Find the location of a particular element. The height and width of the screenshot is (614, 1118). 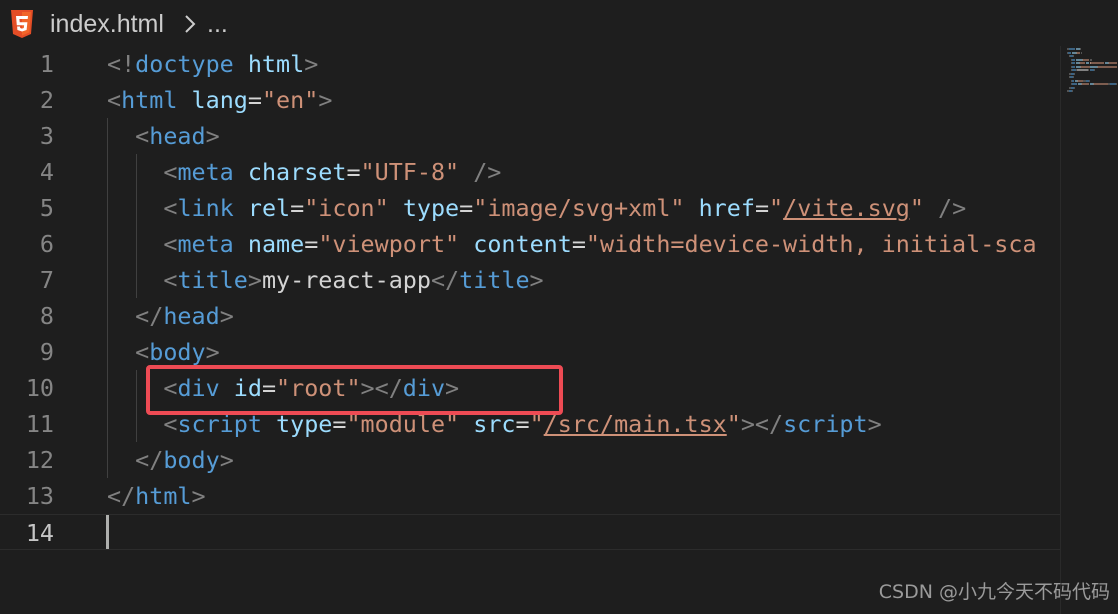

html5-icon is located at coordinates (22, 24).